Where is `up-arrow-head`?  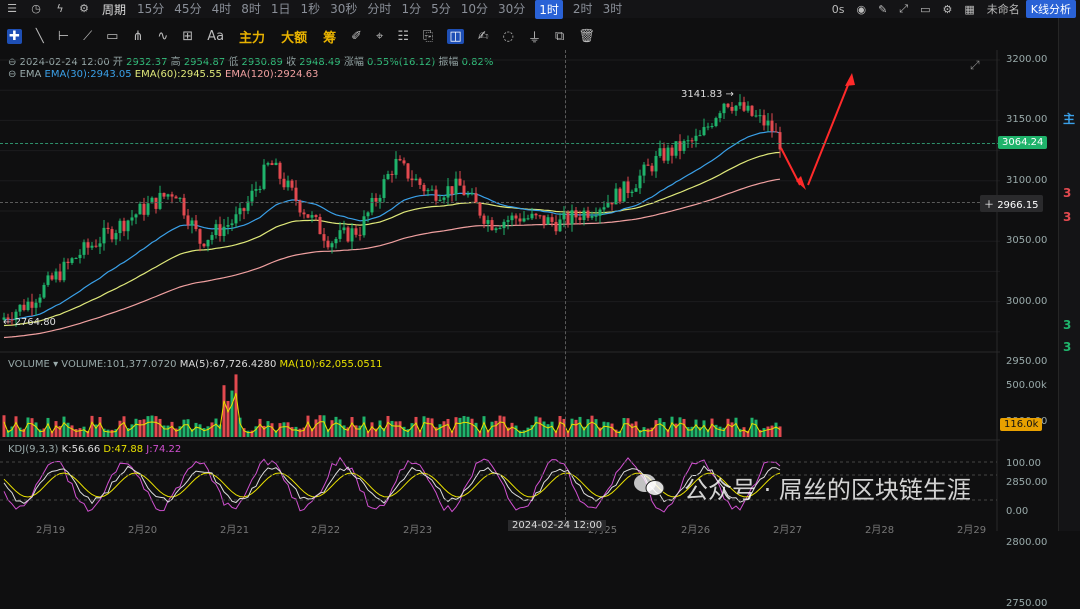 up-arrow-head is located at coordinates (850, 79).